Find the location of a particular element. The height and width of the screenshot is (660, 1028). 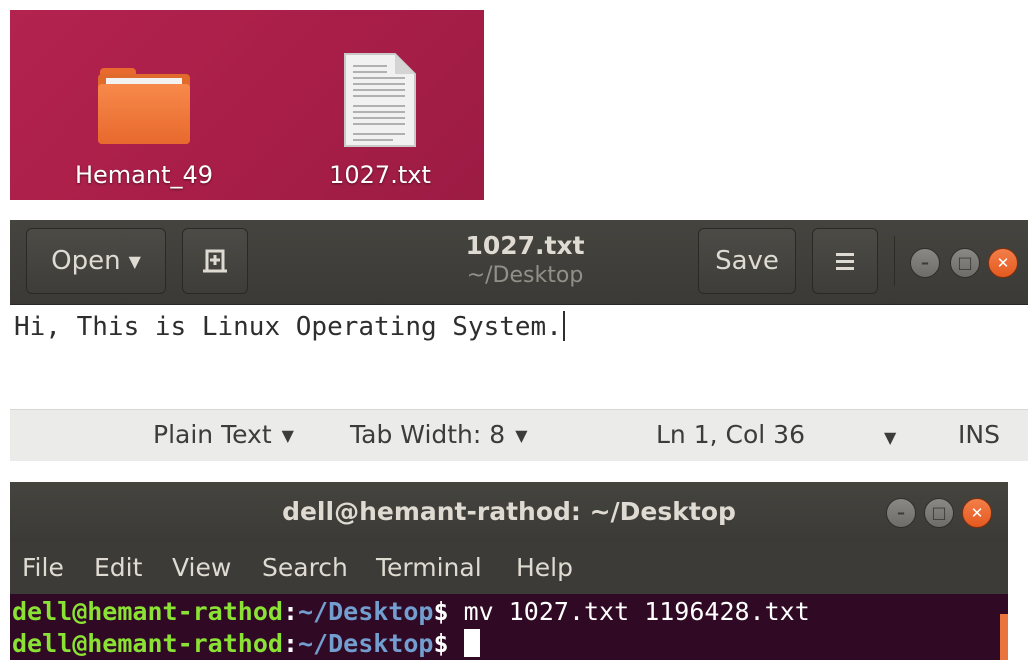

terminal-menubar: File Edit View Search Terminal Help is located at coordinates (509, 568).